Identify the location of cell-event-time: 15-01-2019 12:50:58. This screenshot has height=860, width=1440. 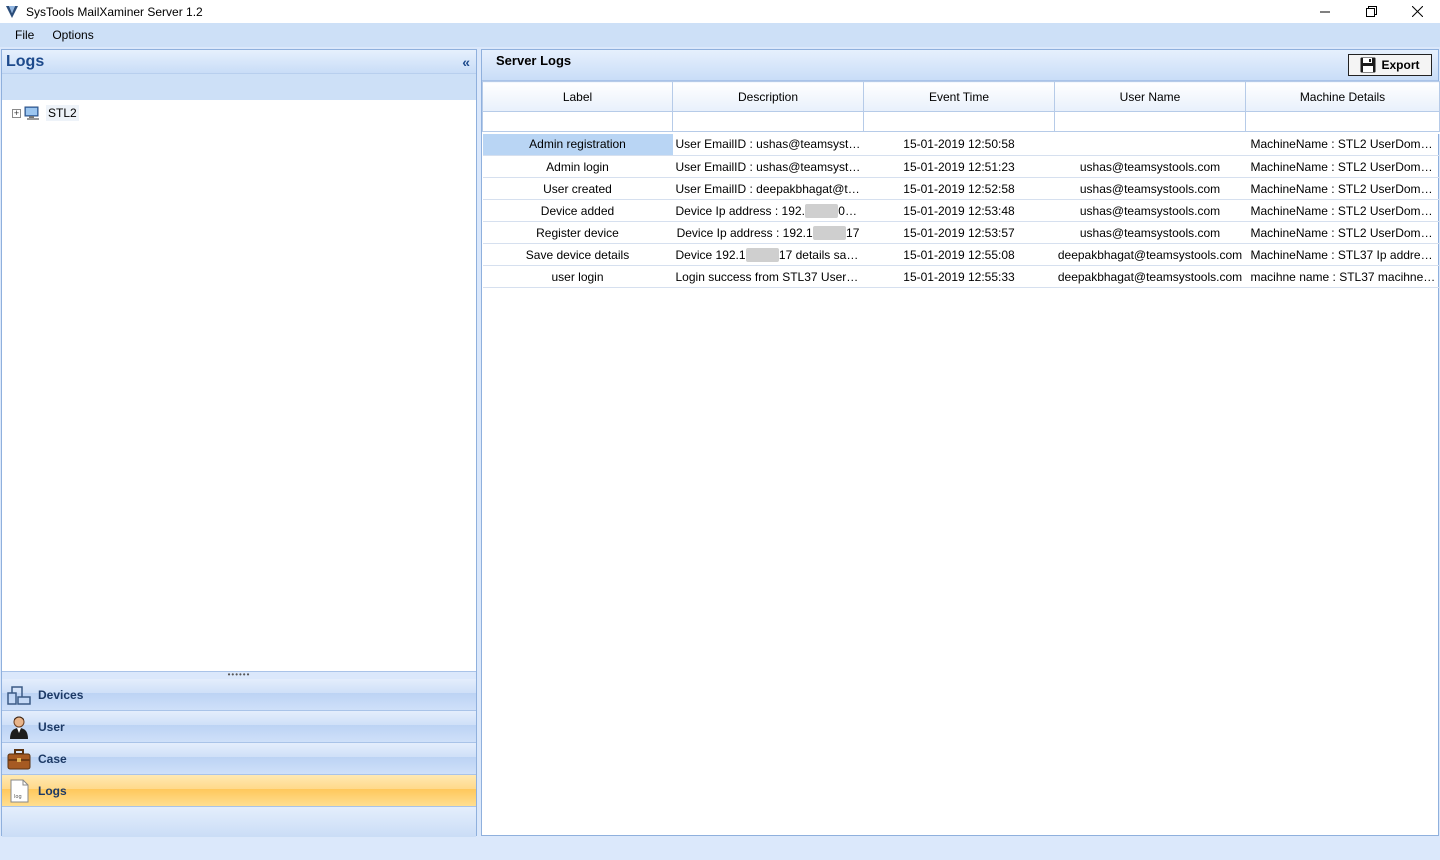
(959, 144).